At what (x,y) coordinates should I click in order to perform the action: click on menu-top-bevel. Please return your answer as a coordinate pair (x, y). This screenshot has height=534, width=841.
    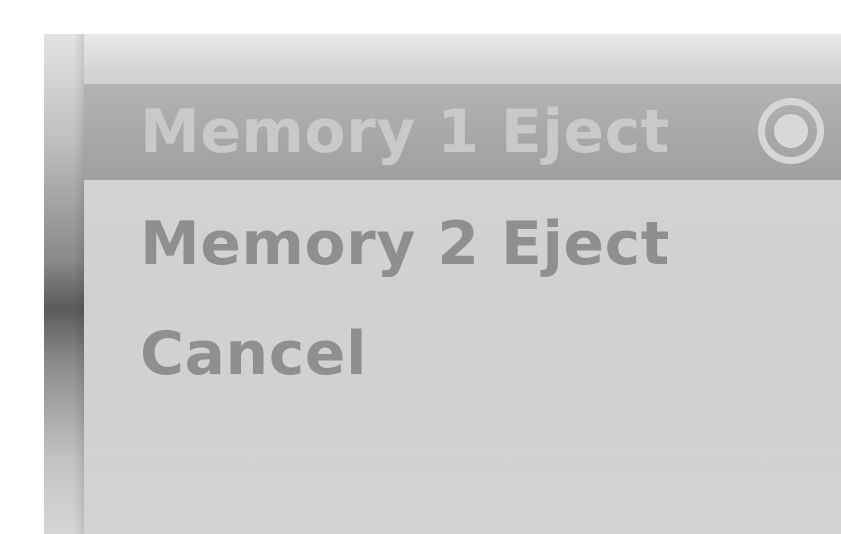
    Looking at the image, I should click on (462, 51).